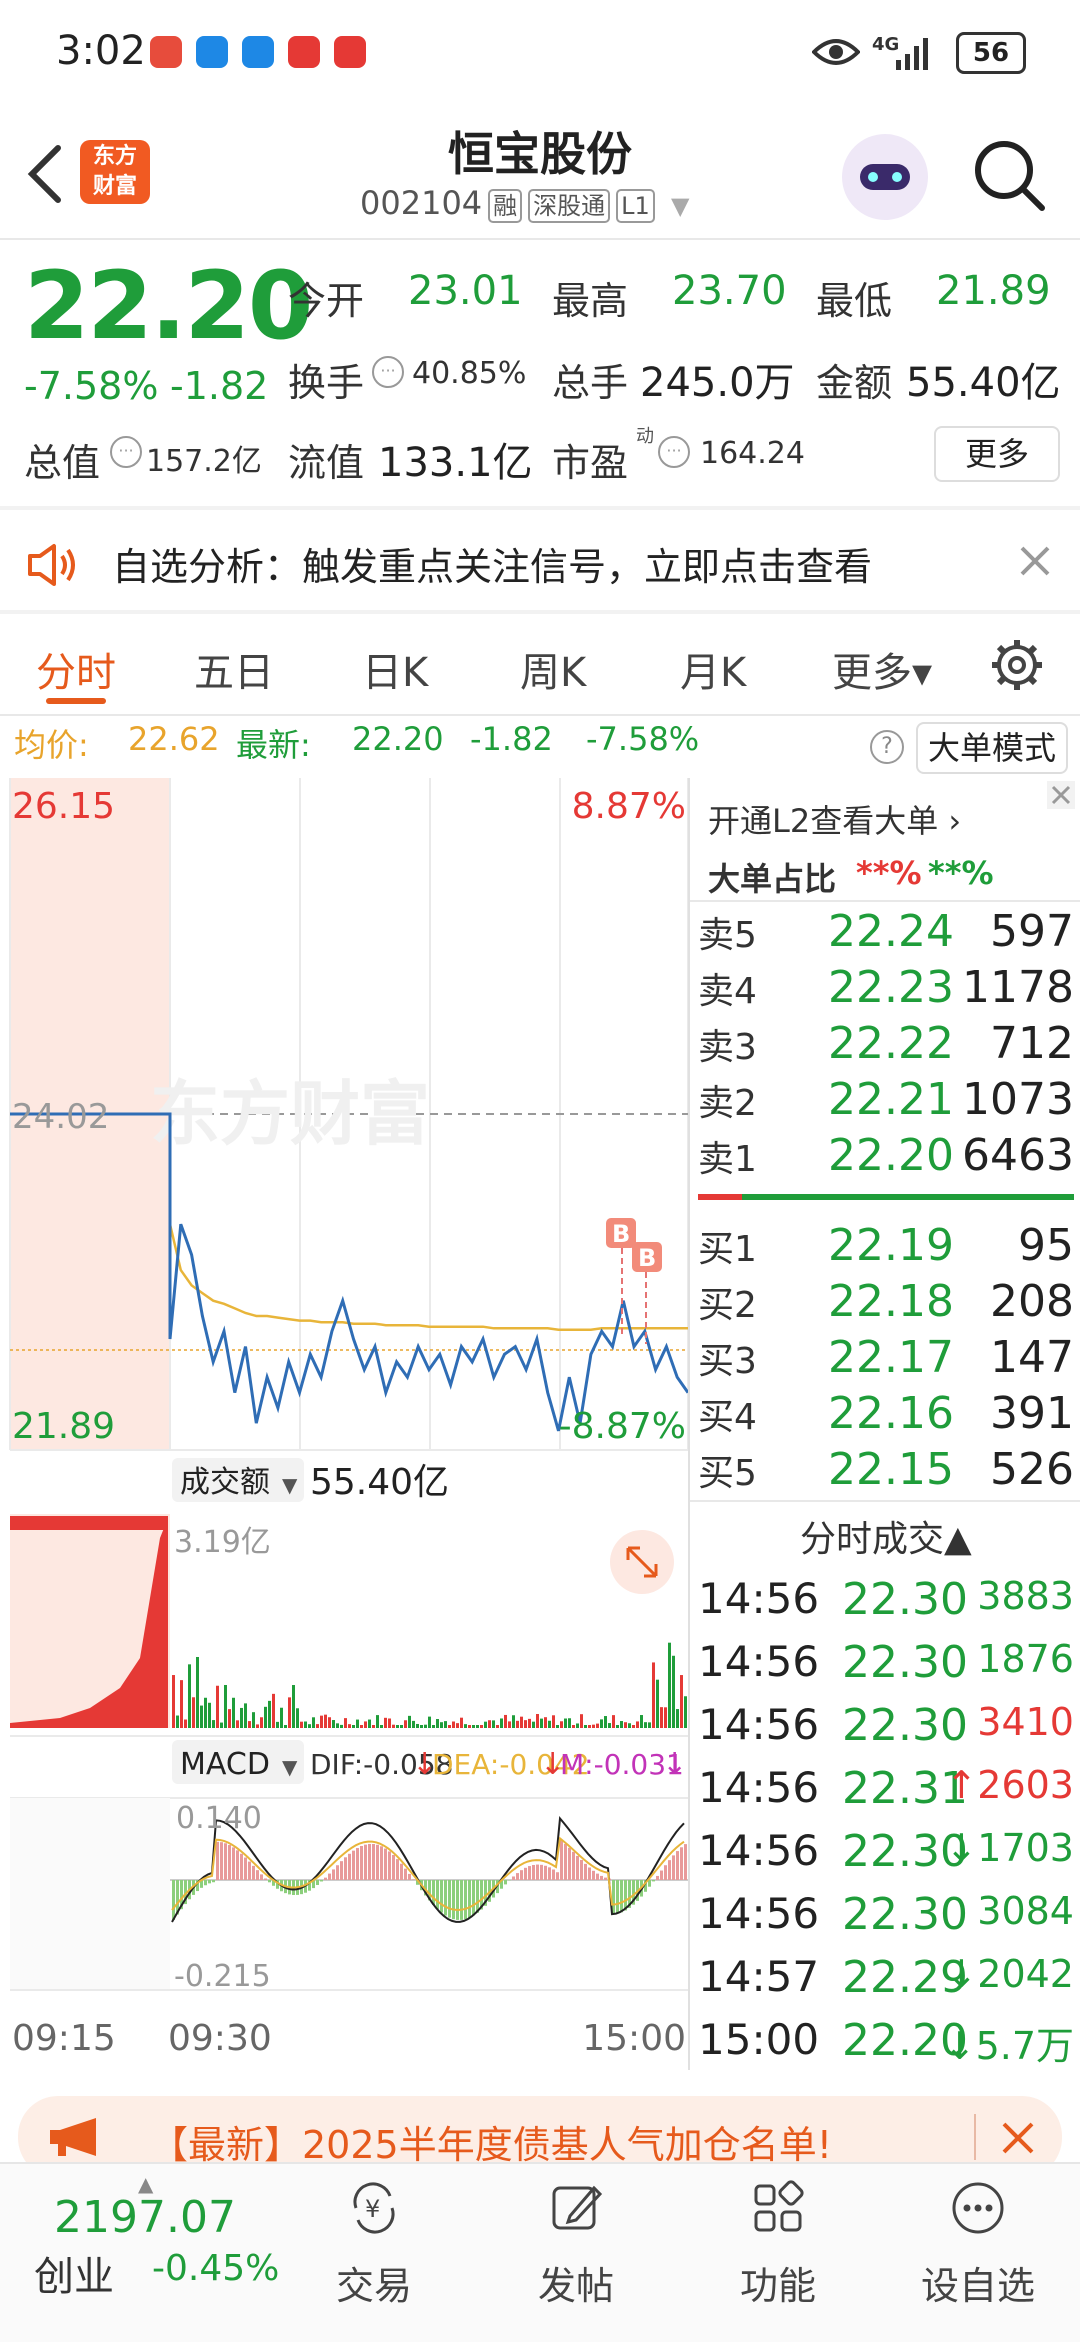 This screenshot has width=1080, height=2342. I want to click on ask-volume: 597, so click(1032, 931).